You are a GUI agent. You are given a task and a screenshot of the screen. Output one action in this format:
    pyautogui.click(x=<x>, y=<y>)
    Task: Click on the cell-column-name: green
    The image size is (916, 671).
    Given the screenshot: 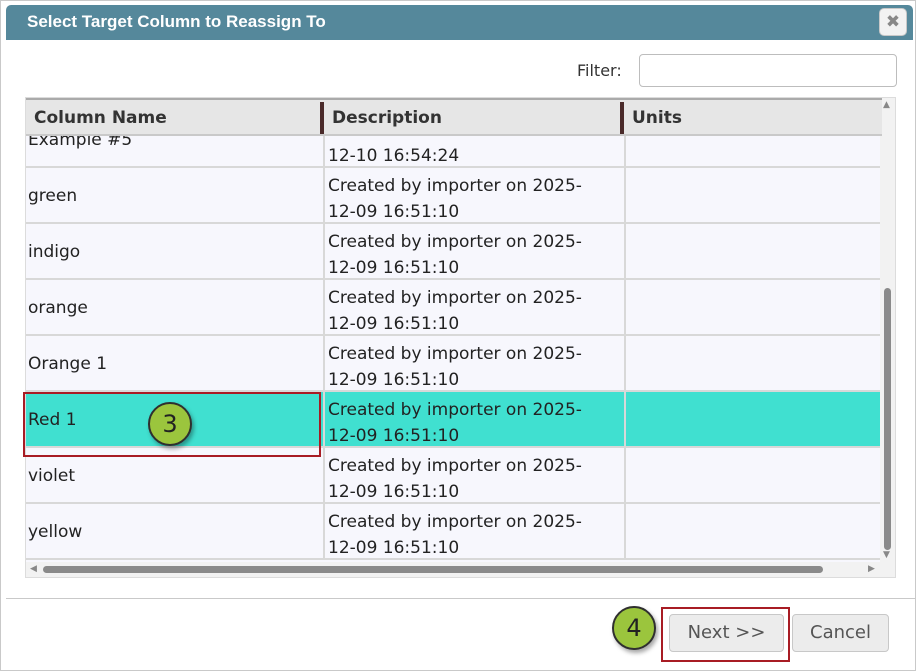 What is the action you would take?
    pyautogui.click(x=175, y=196)
    